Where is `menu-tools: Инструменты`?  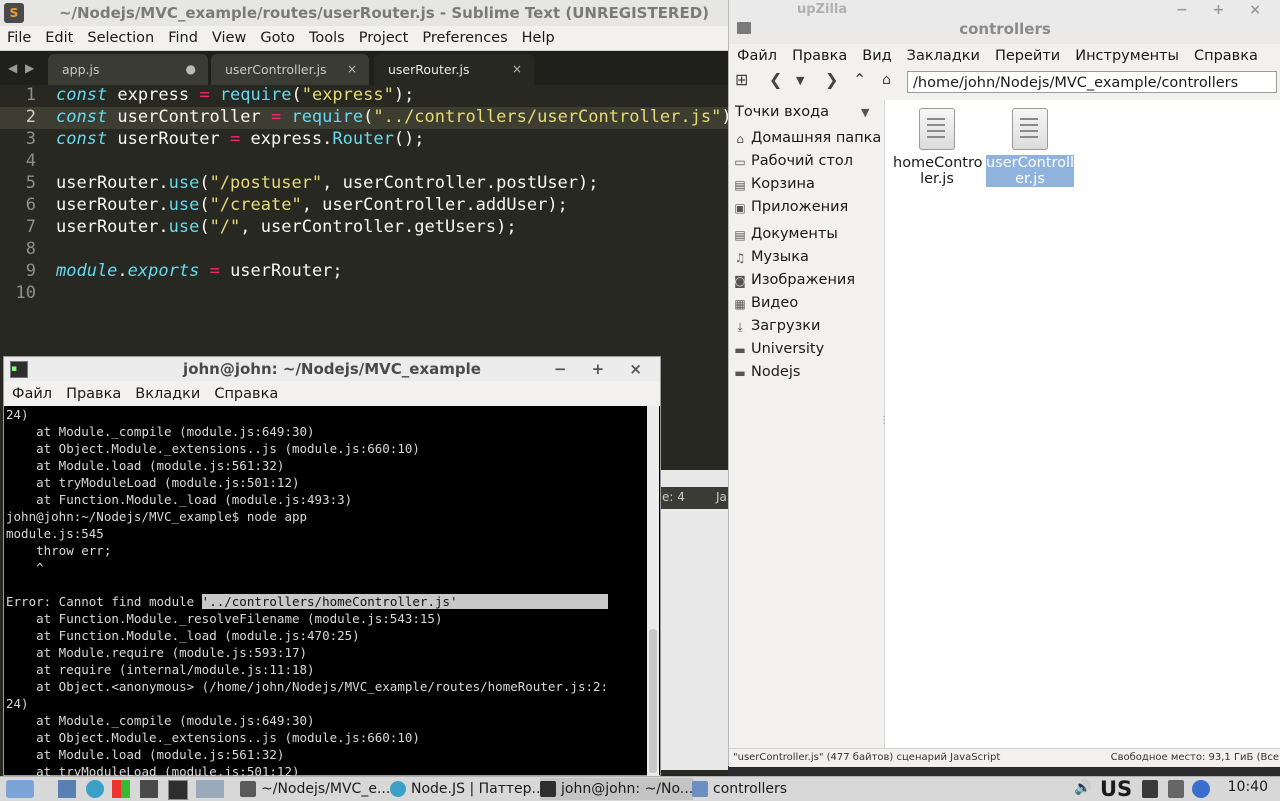 menu-tools: Инструменты is located at coordinates (1126, 56).